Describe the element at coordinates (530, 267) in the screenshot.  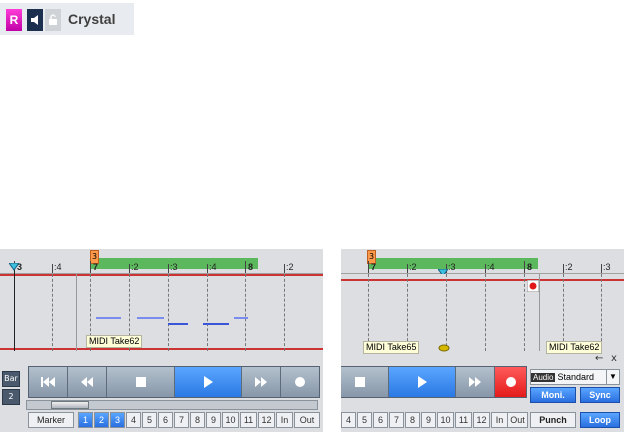
I see `ruler-label: 8` at that location.